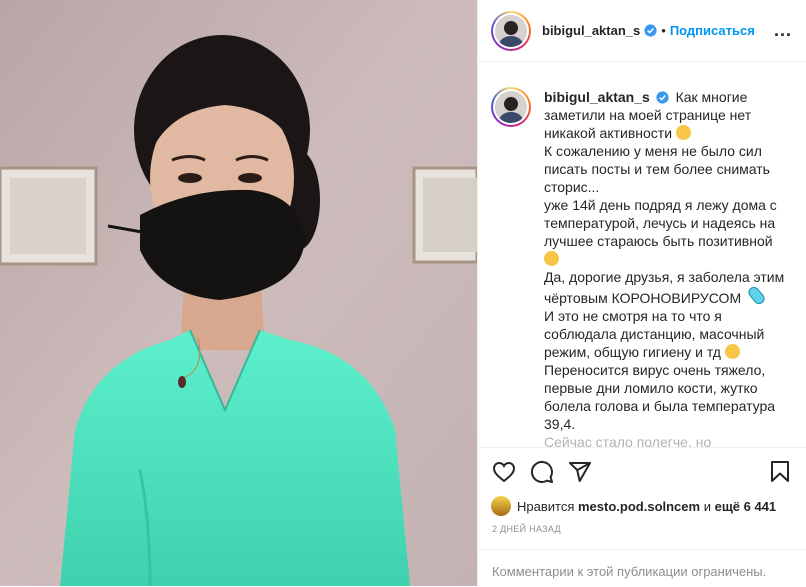 The width and height of the screenshot is (806, 587). Describe the element at coordinates (707, 506) in the screenshot. I see `likes-middle: и` at that location.